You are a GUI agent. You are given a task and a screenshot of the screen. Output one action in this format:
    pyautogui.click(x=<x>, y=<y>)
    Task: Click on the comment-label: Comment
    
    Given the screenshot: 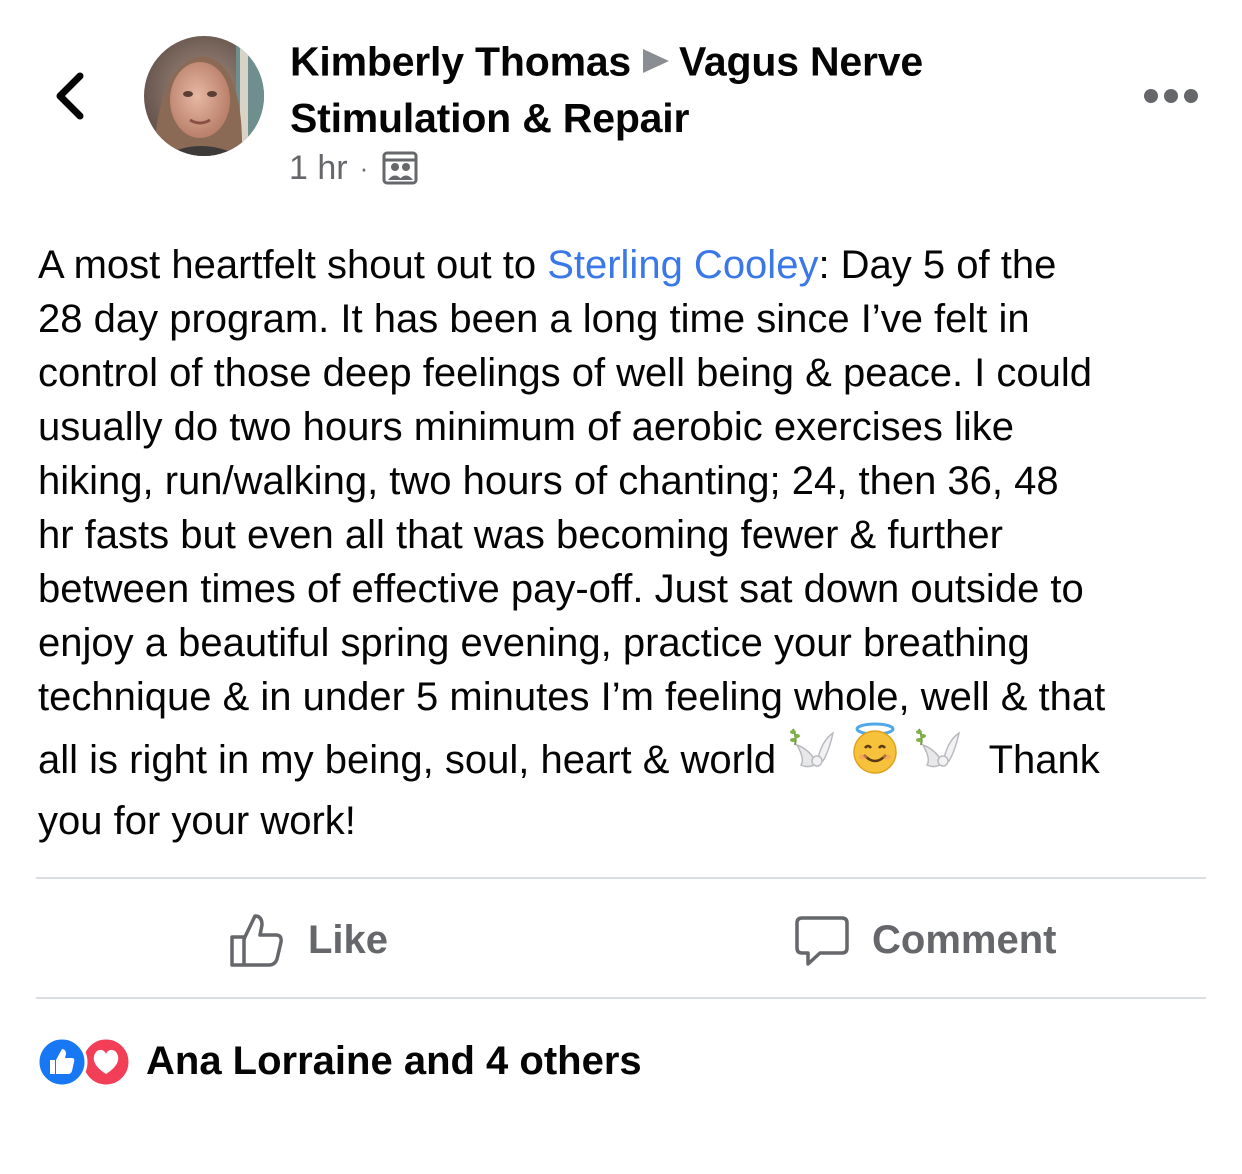 What is the action you would take?
    pyautogui.click(x=964, y=939)
    